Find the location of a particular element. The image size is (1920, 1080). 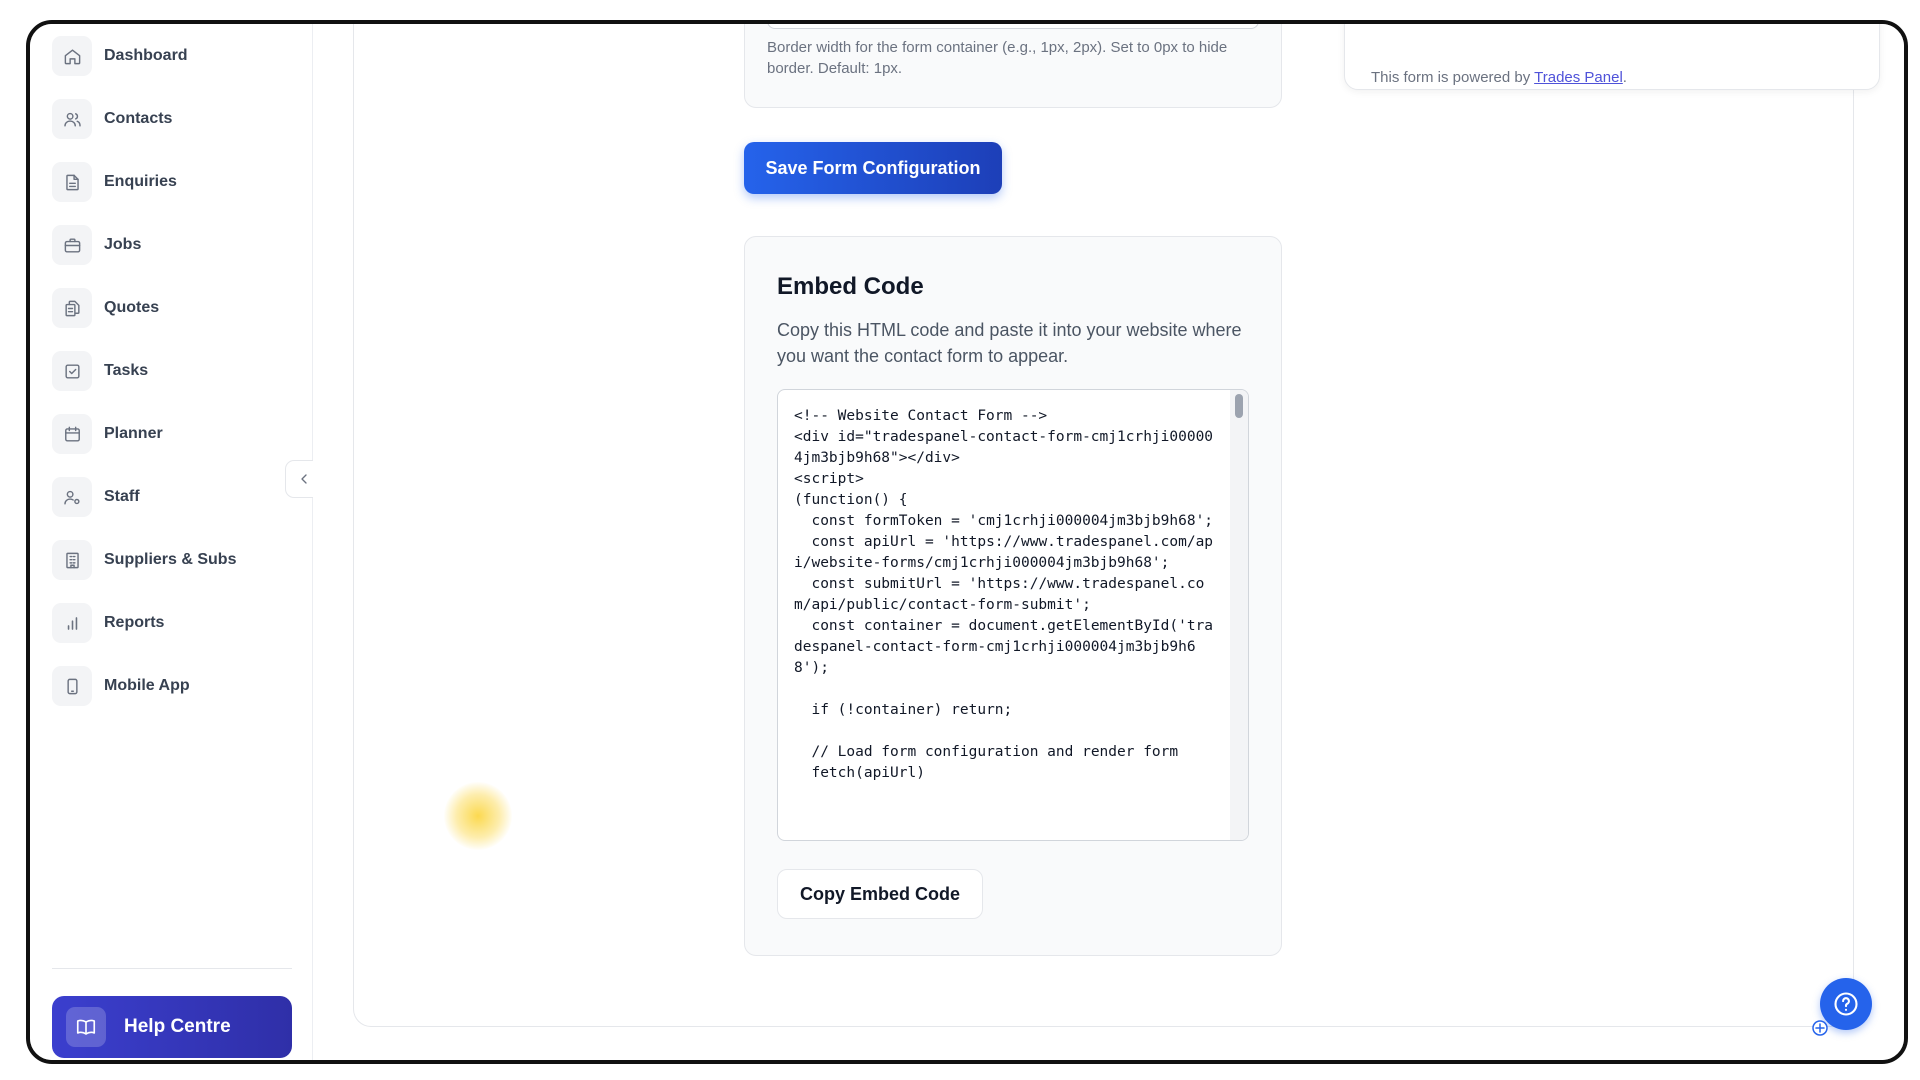

sidebar: Dashboard Contacts Enquiries Jobs Quotes is located at coordinates (171, 542).